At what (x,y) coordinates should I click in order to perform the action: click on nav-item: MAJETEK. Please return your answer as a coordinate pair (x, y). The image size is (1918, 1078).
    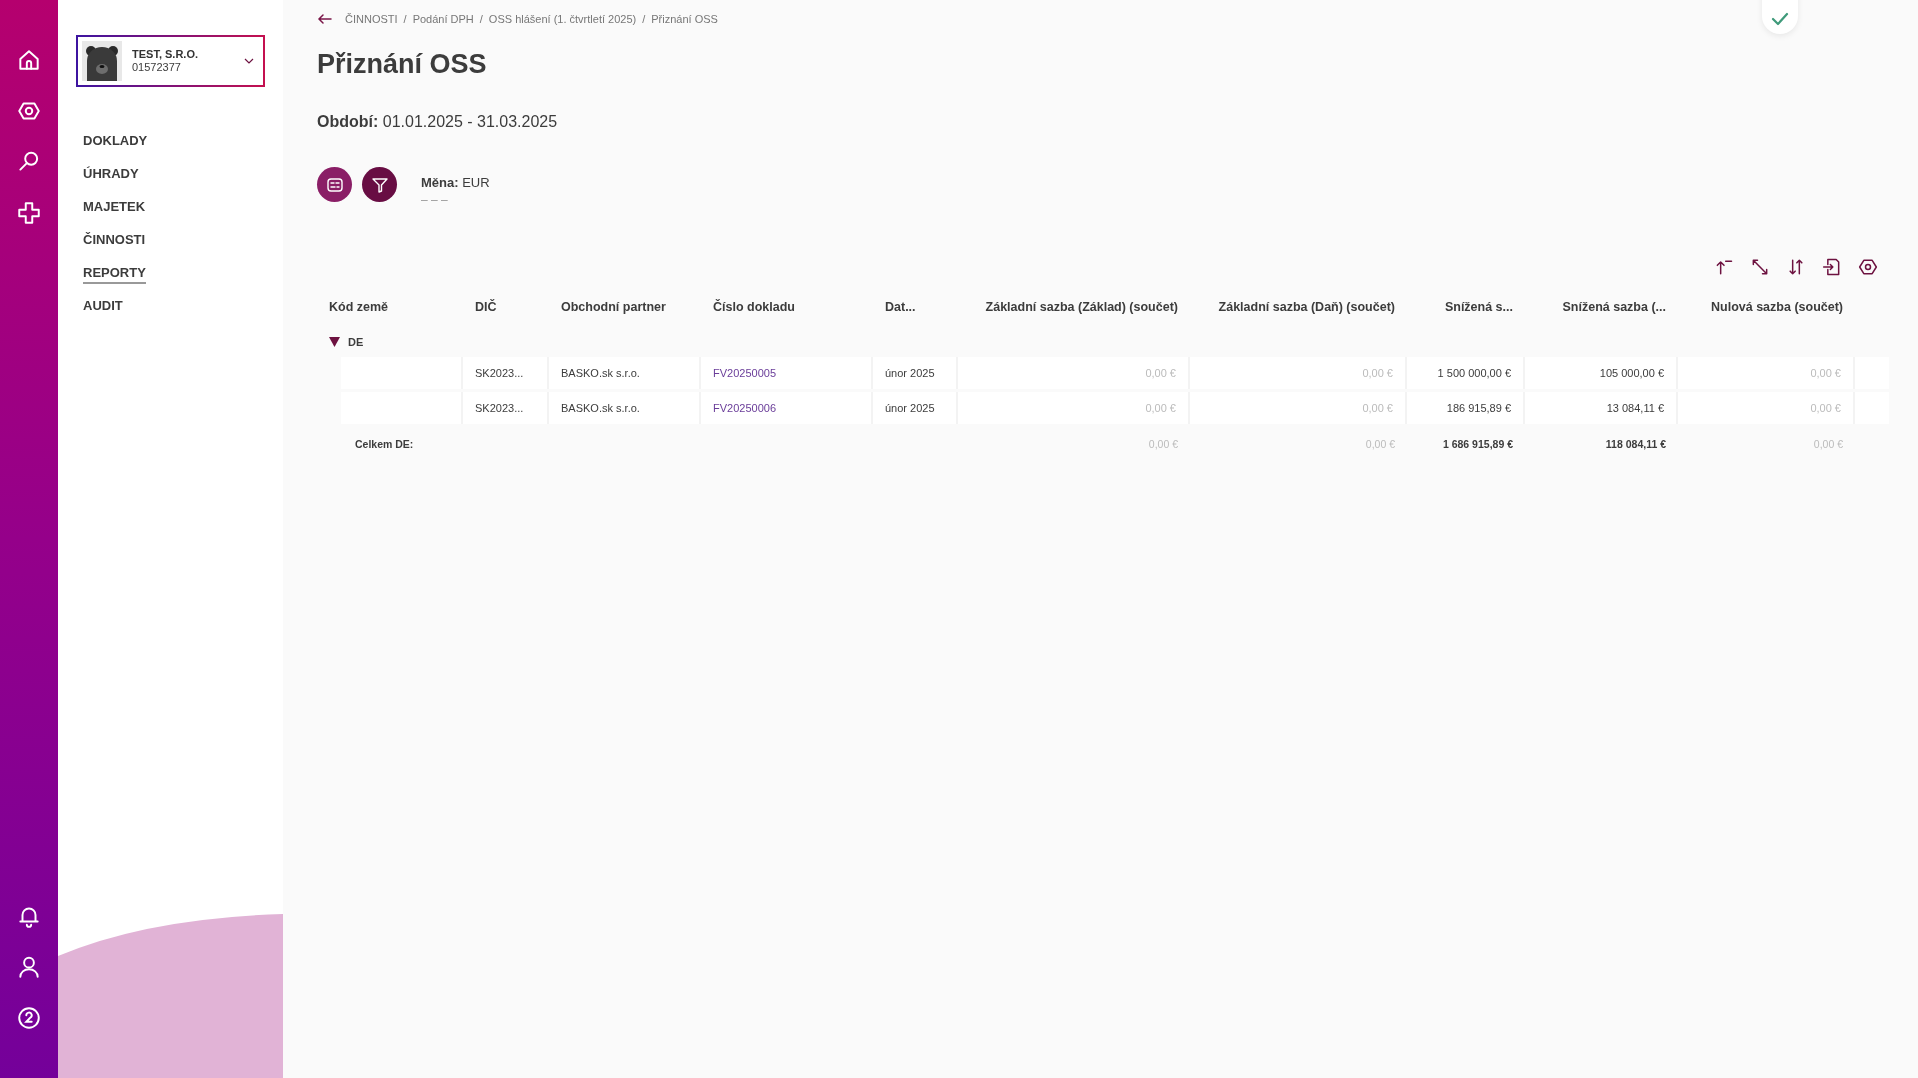
    Looking at the image, I should click on (114, 207).